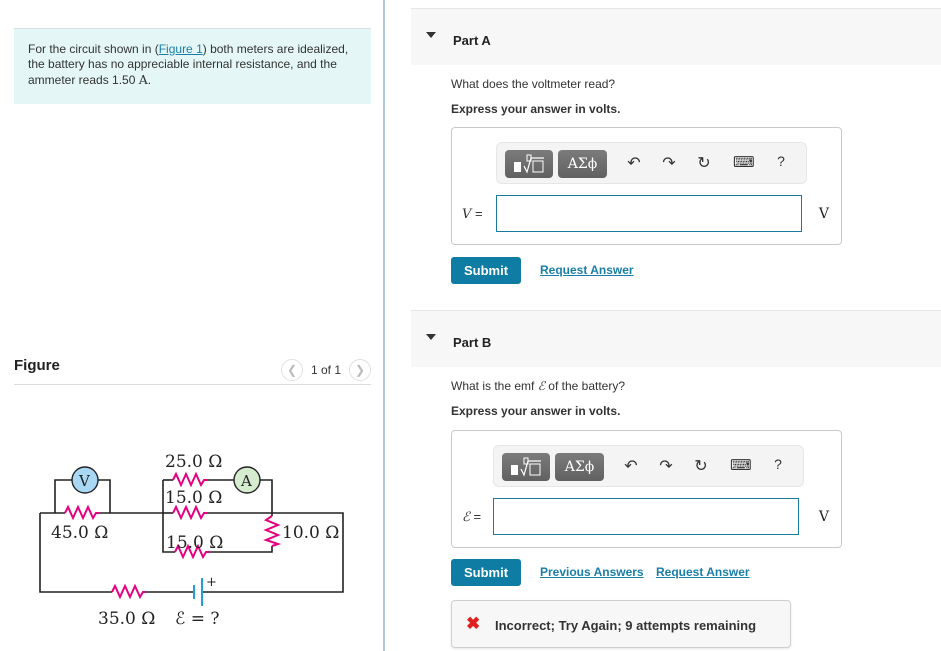 This screenshot has height=651, width=941. Describe the element at coordinates (473, 623) in the screenshot. I see `incorrect-x-icon: ✖` at that location.